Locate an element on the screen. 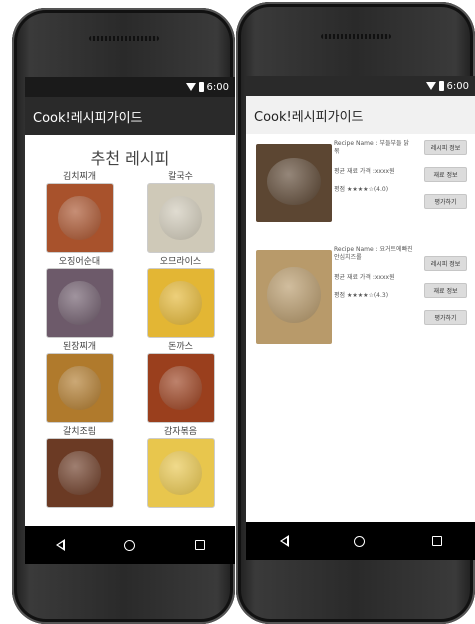 The width and height of the screenshot is (475, 624). recipe-card: 김치찌개 is located at coordinates (79, 212).